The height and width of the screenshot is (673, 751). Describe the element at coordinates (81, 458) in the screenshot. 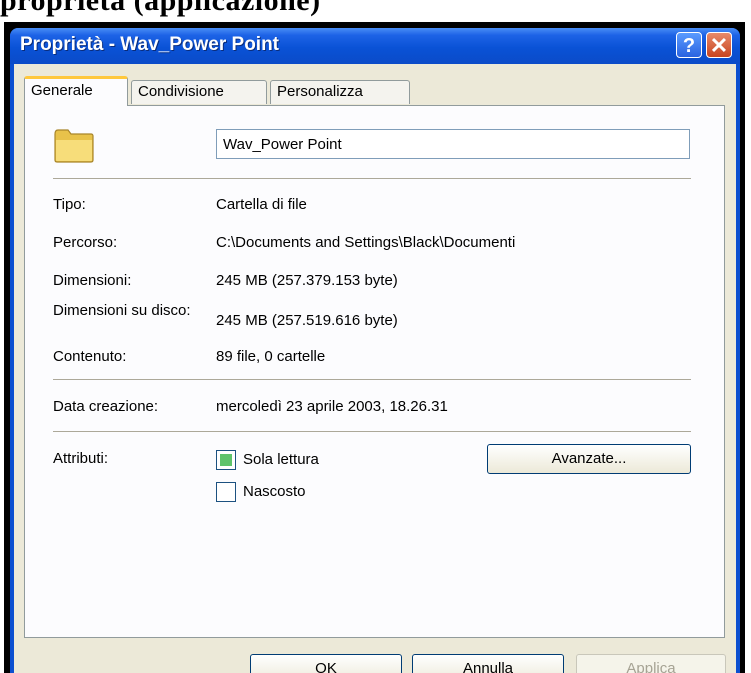

I see `attributes-label: Attributi:` at that location.